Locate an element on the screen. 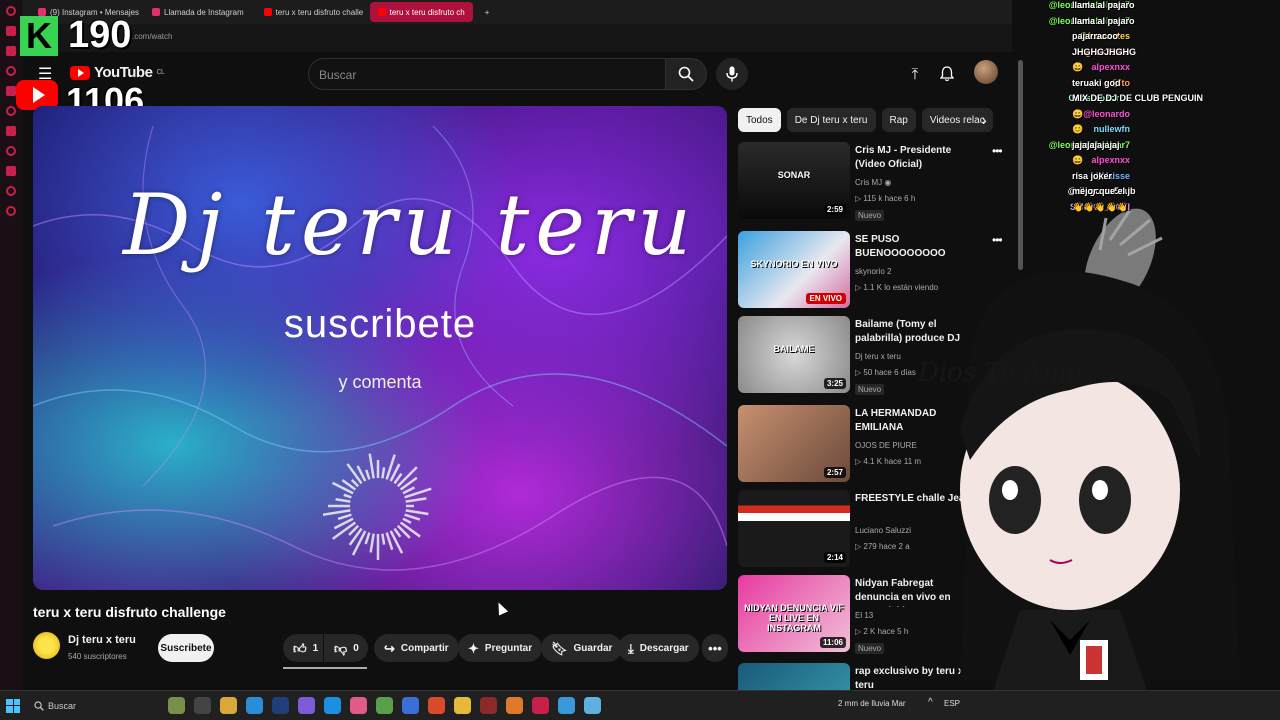  rec-channel: El 13 is located at coordinates (864, 615).